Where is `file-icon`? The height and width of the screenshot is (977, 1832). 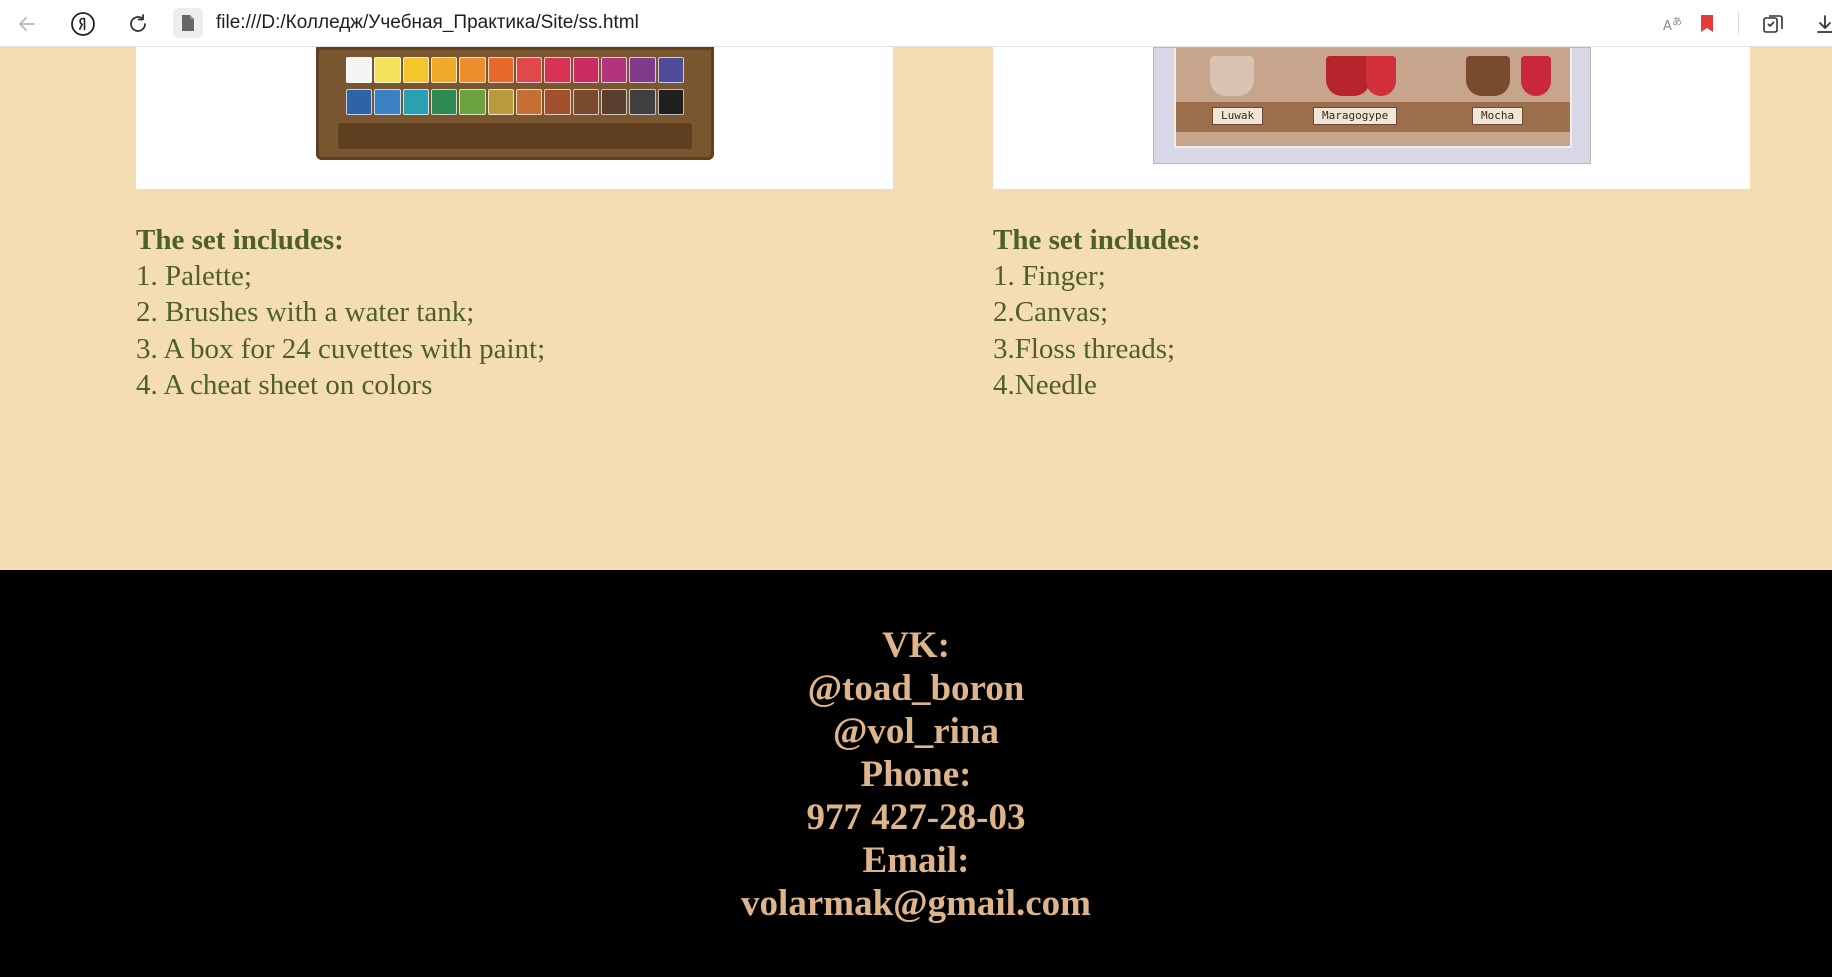
file-icon is located at coordinates (188, 23).